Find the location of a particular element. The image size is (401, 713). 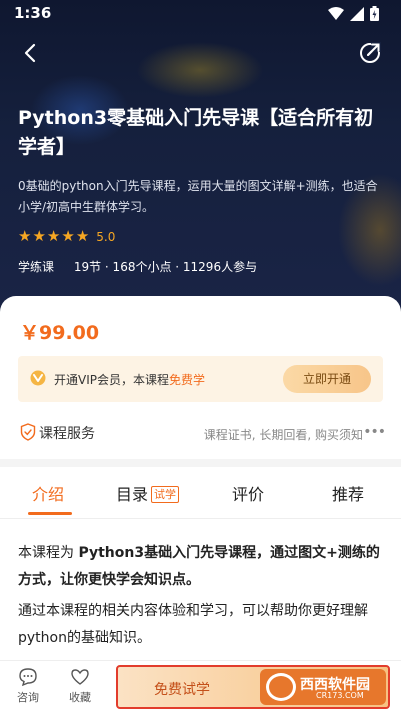

tab-indicator is located at coordinates (50, 513).